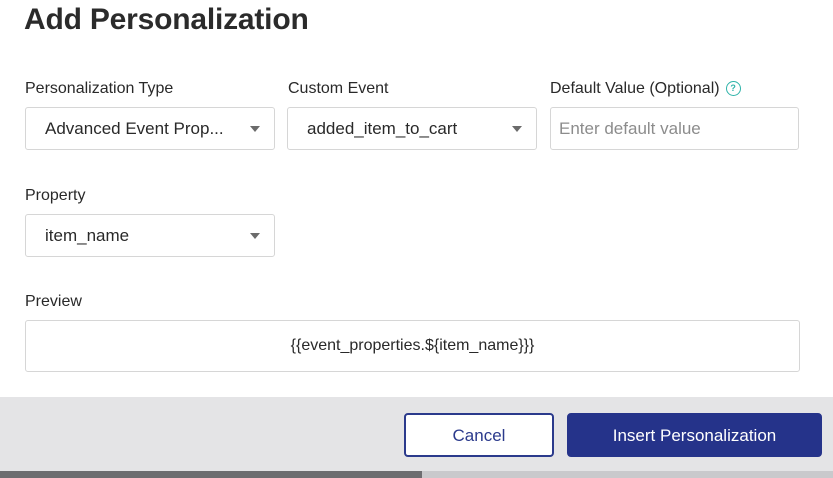 Image resolution: width=833 pixels, height=478 pixels. Describe the element at coordinates (694, 435) in the screenshot. I see `insert-personalization-button: Insert Personalization` at that location.